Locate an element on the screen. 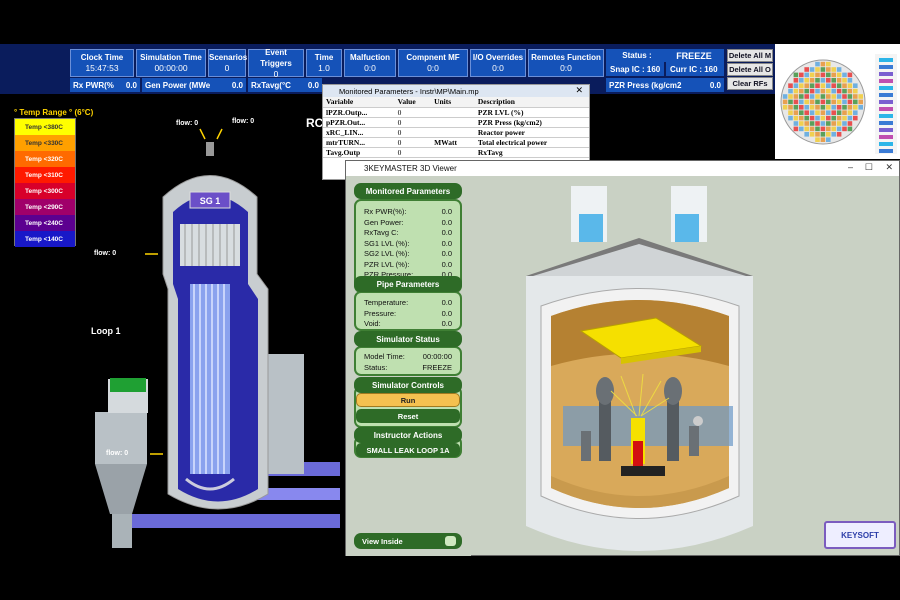 The height and width of the screenshot is (600, 900). table-row: xRC_LIN... 0 Reactor power is located at coordinates (456, 132).